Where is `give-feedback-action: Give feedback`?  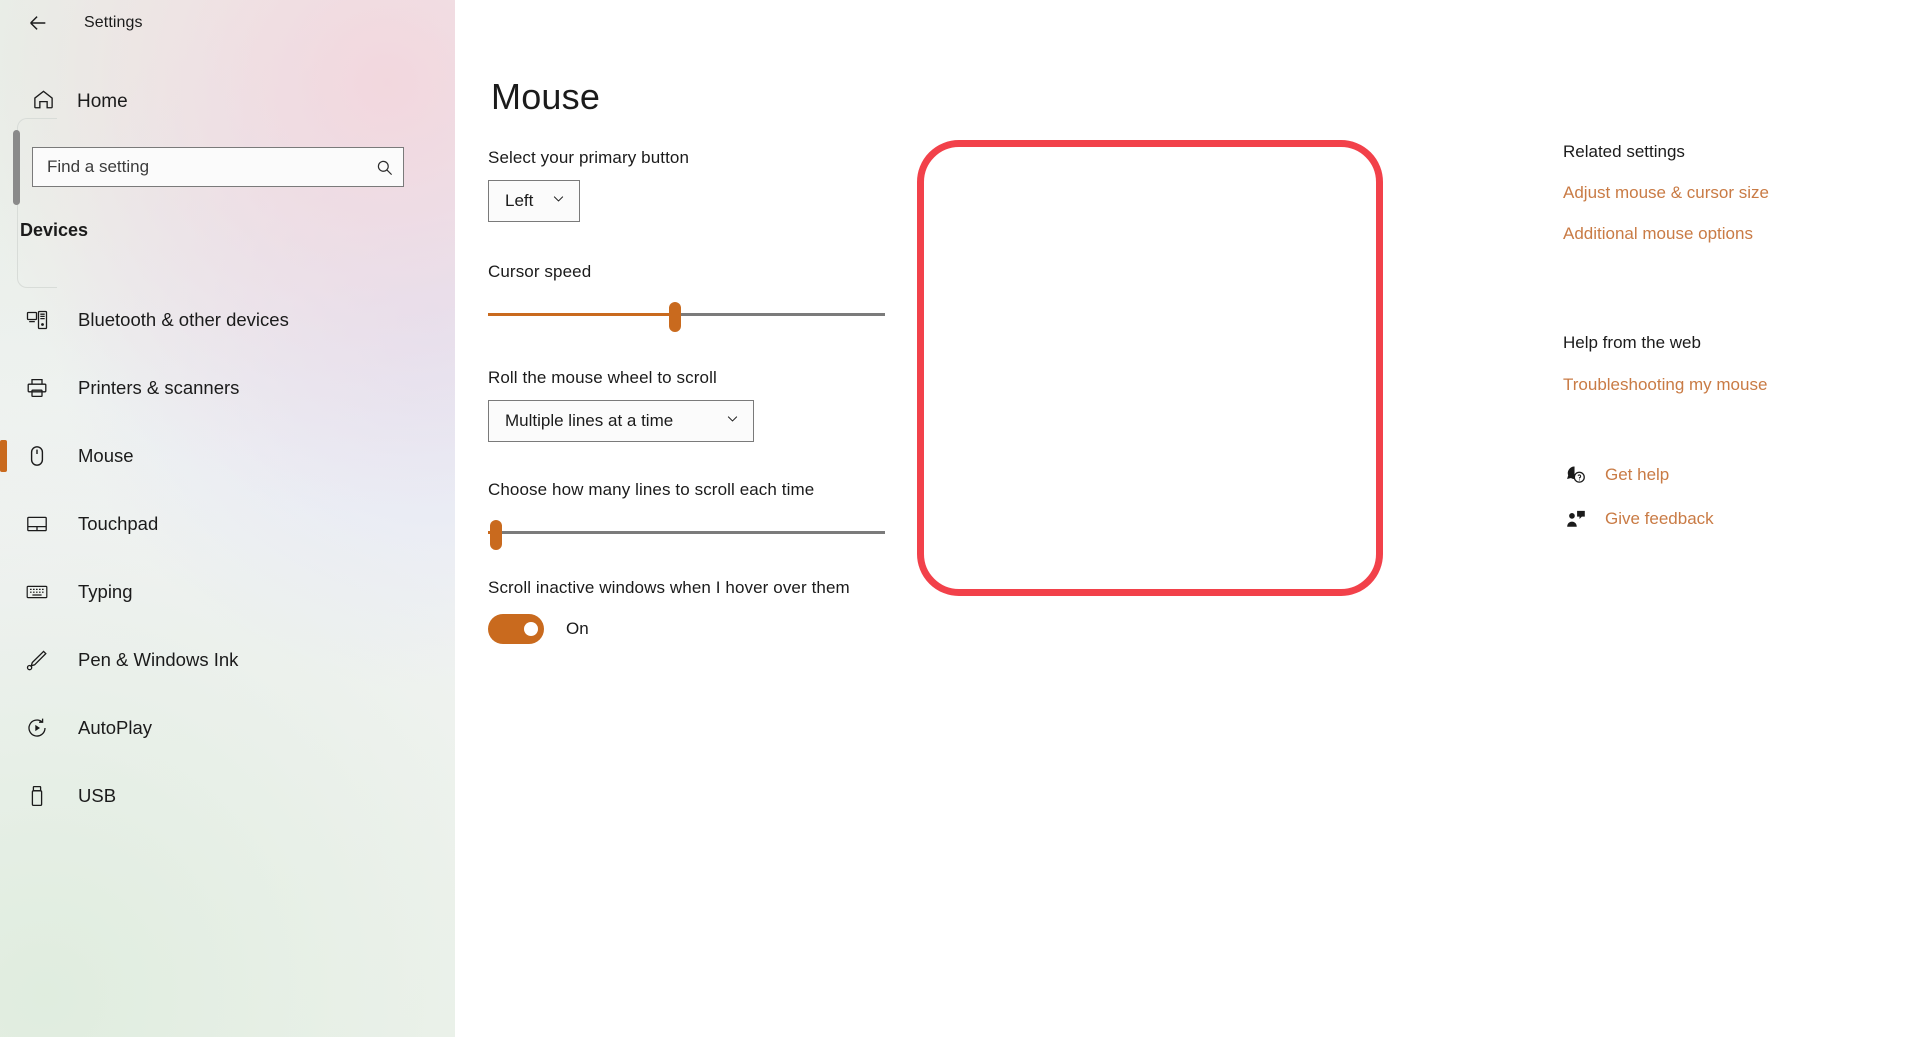
give-feedback-action: Give feedback is located at coordinates (1638, 519).